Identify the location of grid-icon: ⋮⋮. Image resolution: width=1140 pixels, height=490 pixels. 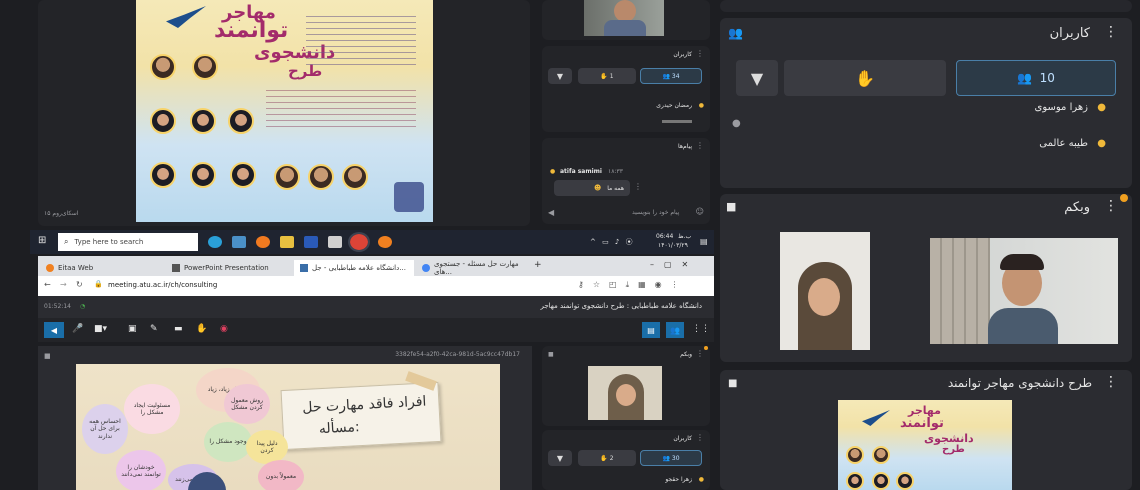
(701, 329).